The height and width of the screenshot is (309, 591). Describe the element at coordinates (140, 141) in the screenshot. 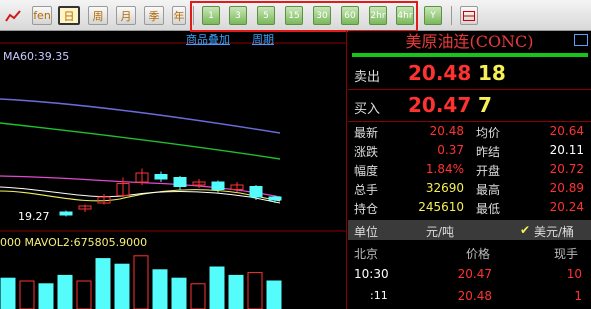

I see `ma-line-green` at that location.